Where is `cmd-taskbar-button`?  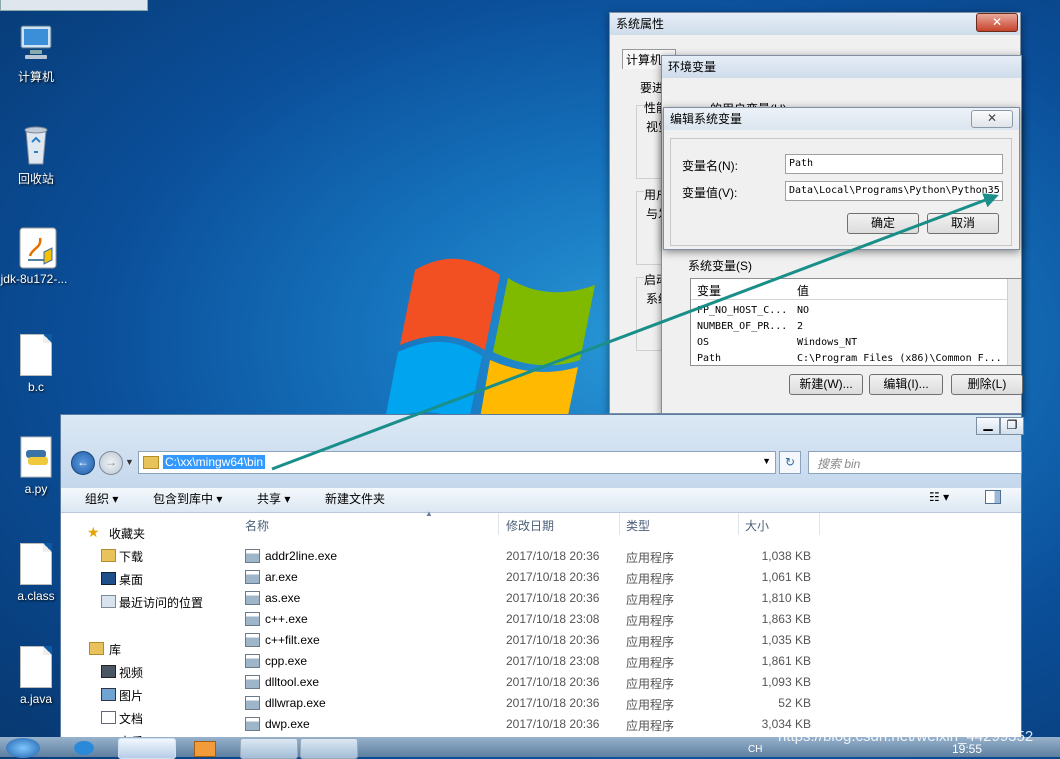 cmd-taskbar-button is located at coordinates (269, 748).